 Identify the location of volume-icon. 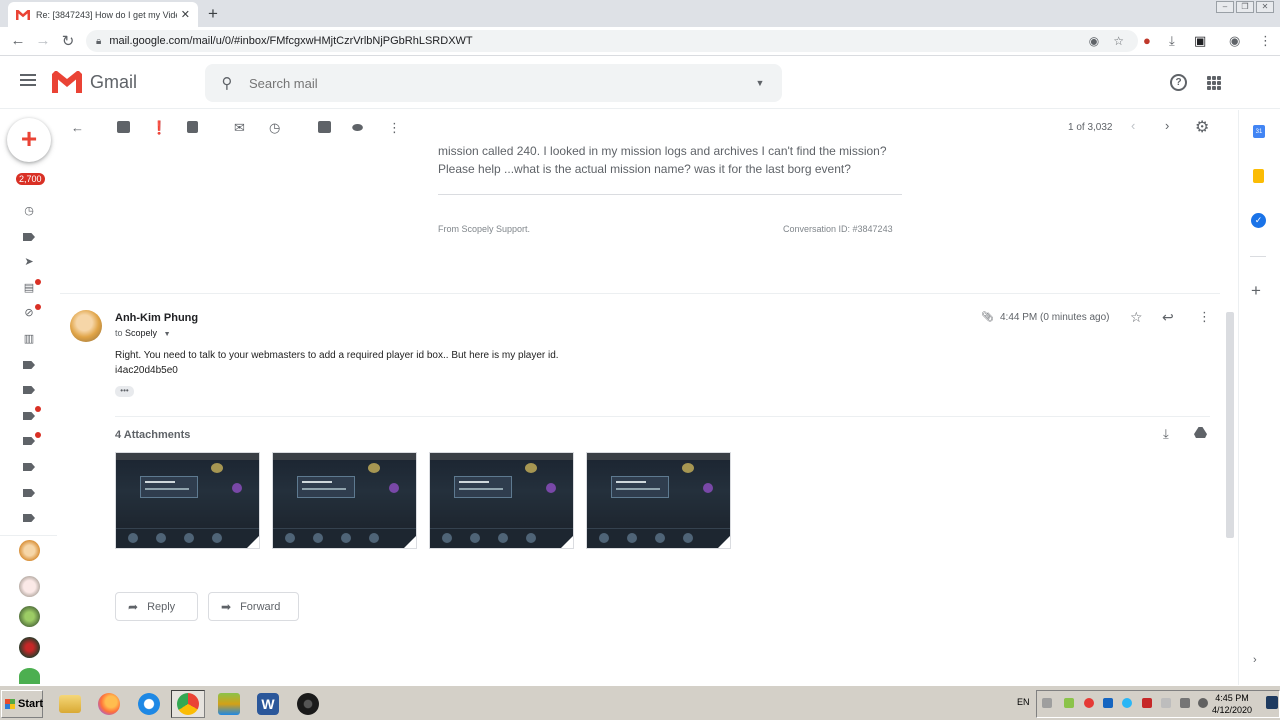
(1203, 703).